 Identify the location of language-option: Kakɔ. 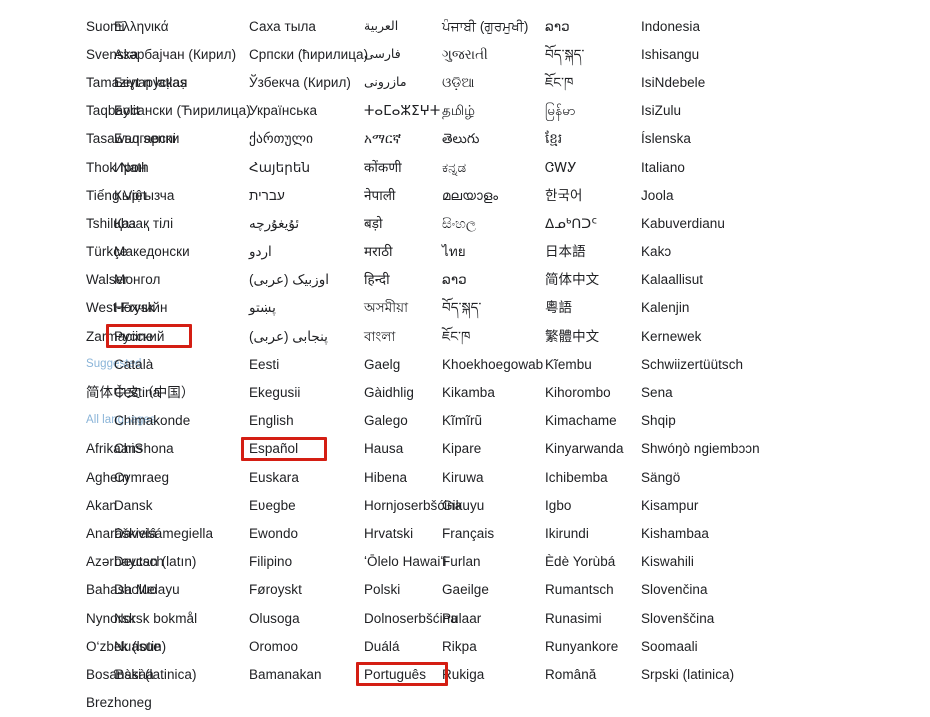
(700, 252).